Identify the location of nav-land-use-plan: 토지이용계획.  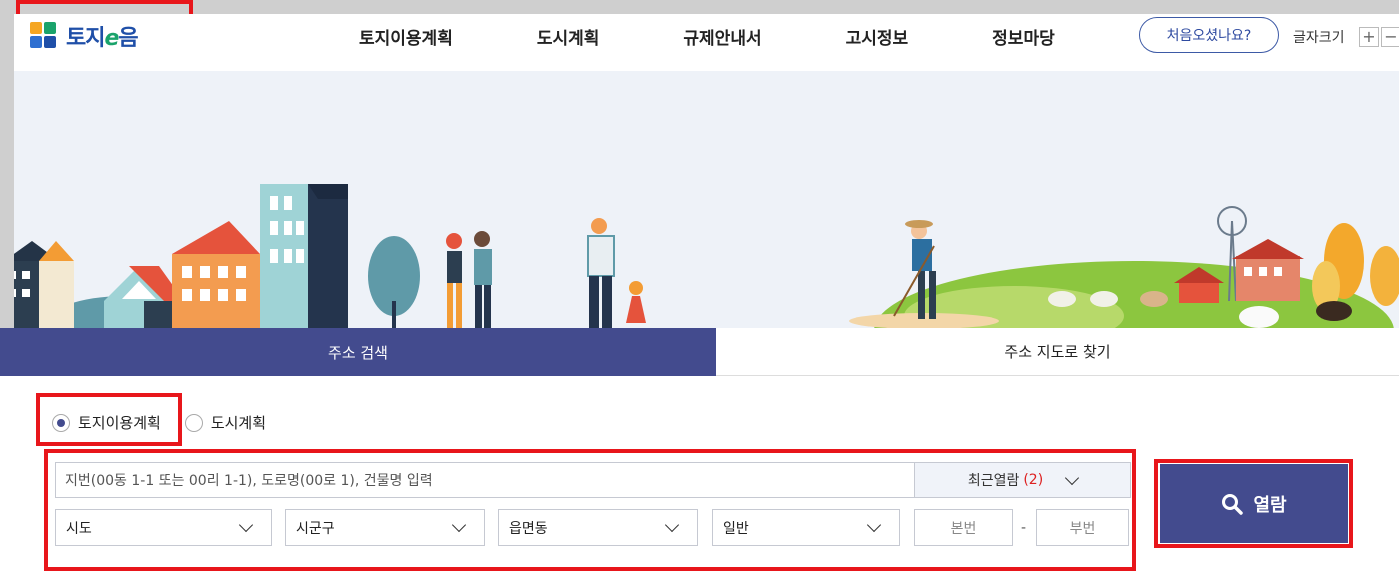
(406, 36).